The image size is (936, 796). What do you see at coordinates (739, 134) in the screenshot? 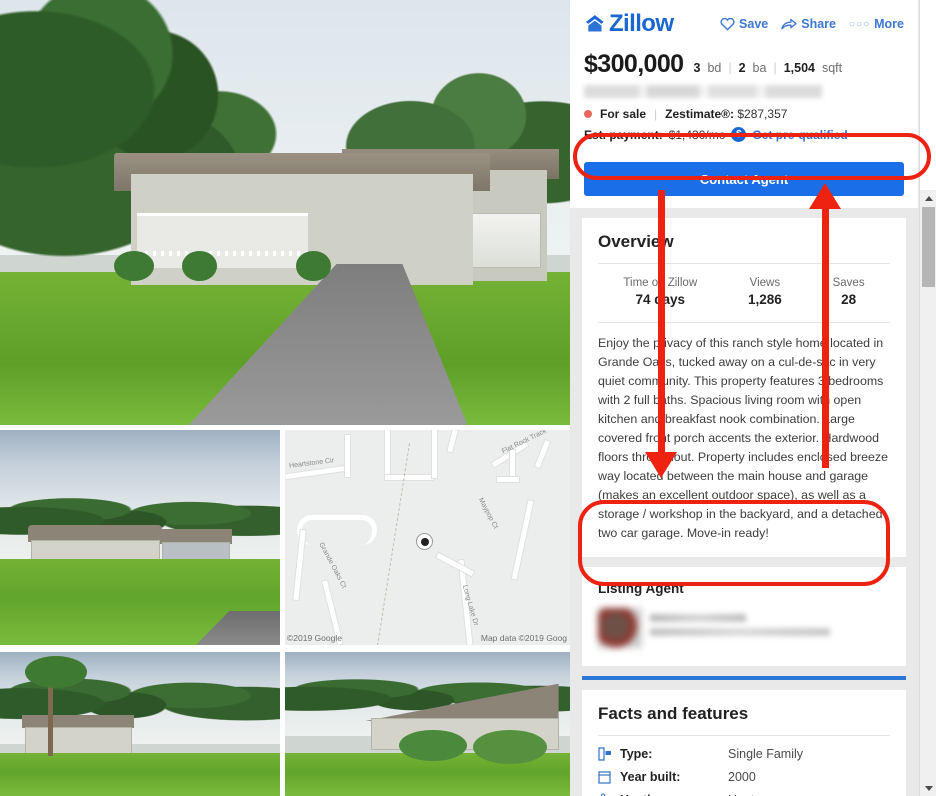
I see `dollar-coin-icon: $` at bounding box center [739, 134].